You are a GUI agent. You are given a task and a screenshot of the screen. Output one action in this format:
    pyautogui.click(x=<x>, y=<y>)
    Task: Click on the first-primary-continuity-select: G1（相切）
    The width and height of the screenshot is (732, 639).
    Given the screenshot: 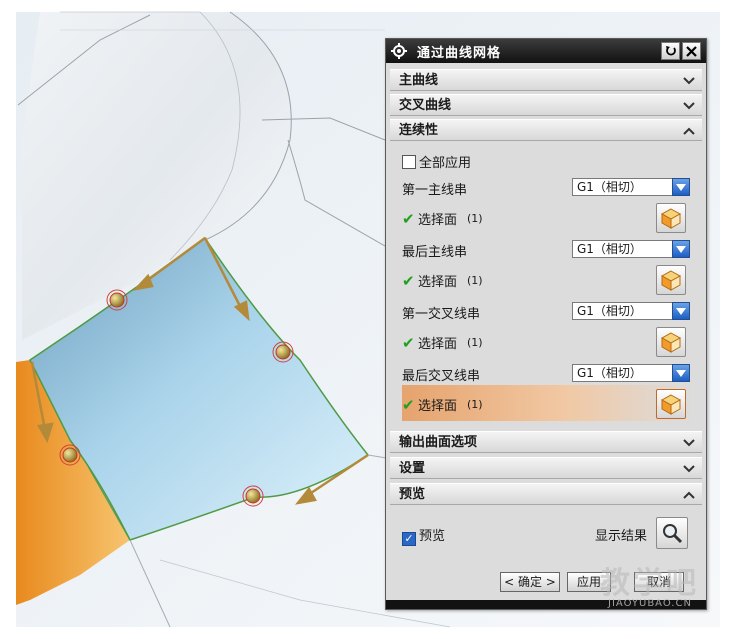 What is the action you would take?
    pyautogui.click(x=631, y=187)
    